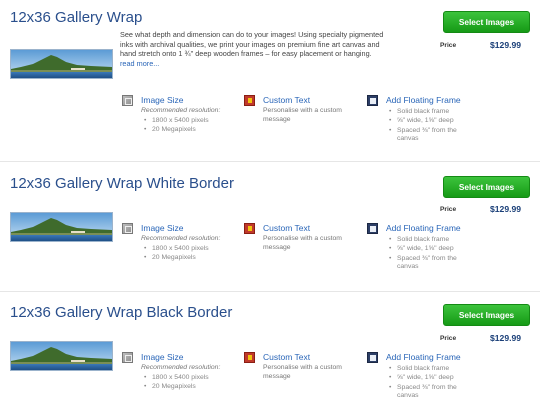 This screenshot has height=417, width=540. Describe the element at coordinates (76, 17) in the screenshot. I see `product-title: 12x36 Gallery Wrap` at that location.